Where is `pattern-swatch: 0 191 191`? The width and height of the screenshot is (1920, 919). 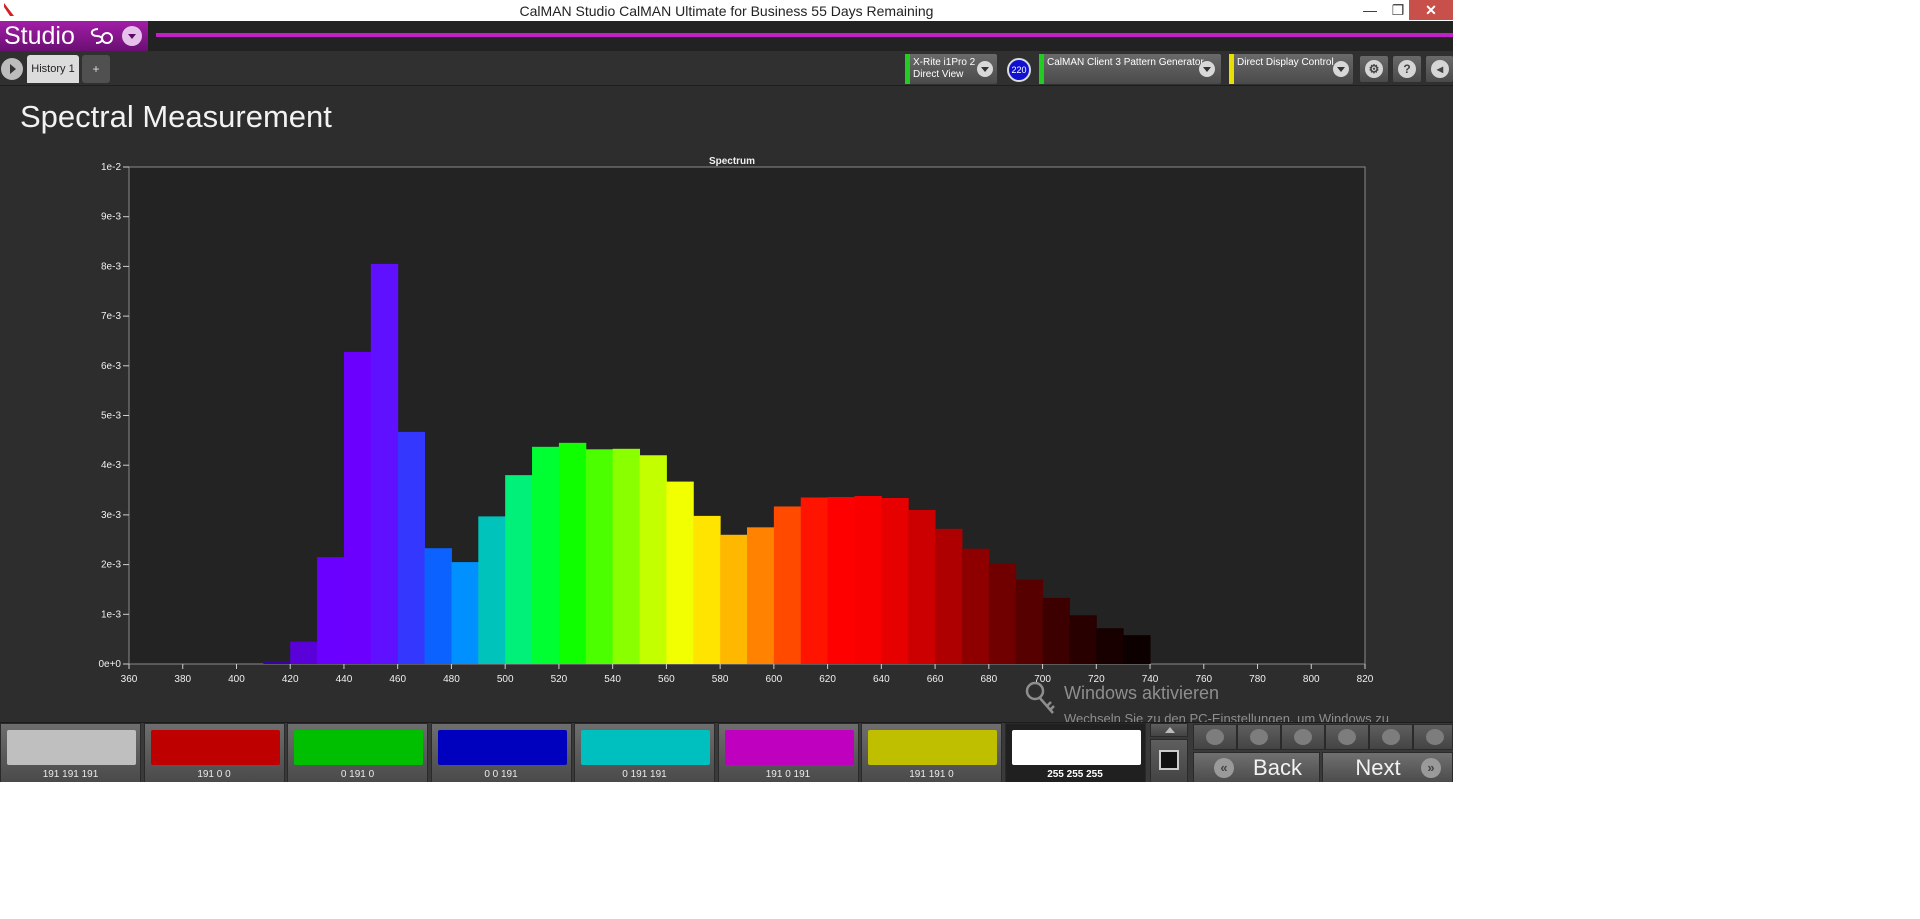
pattern-swatch: 0 191 191 is located at coordinates (644, 752).